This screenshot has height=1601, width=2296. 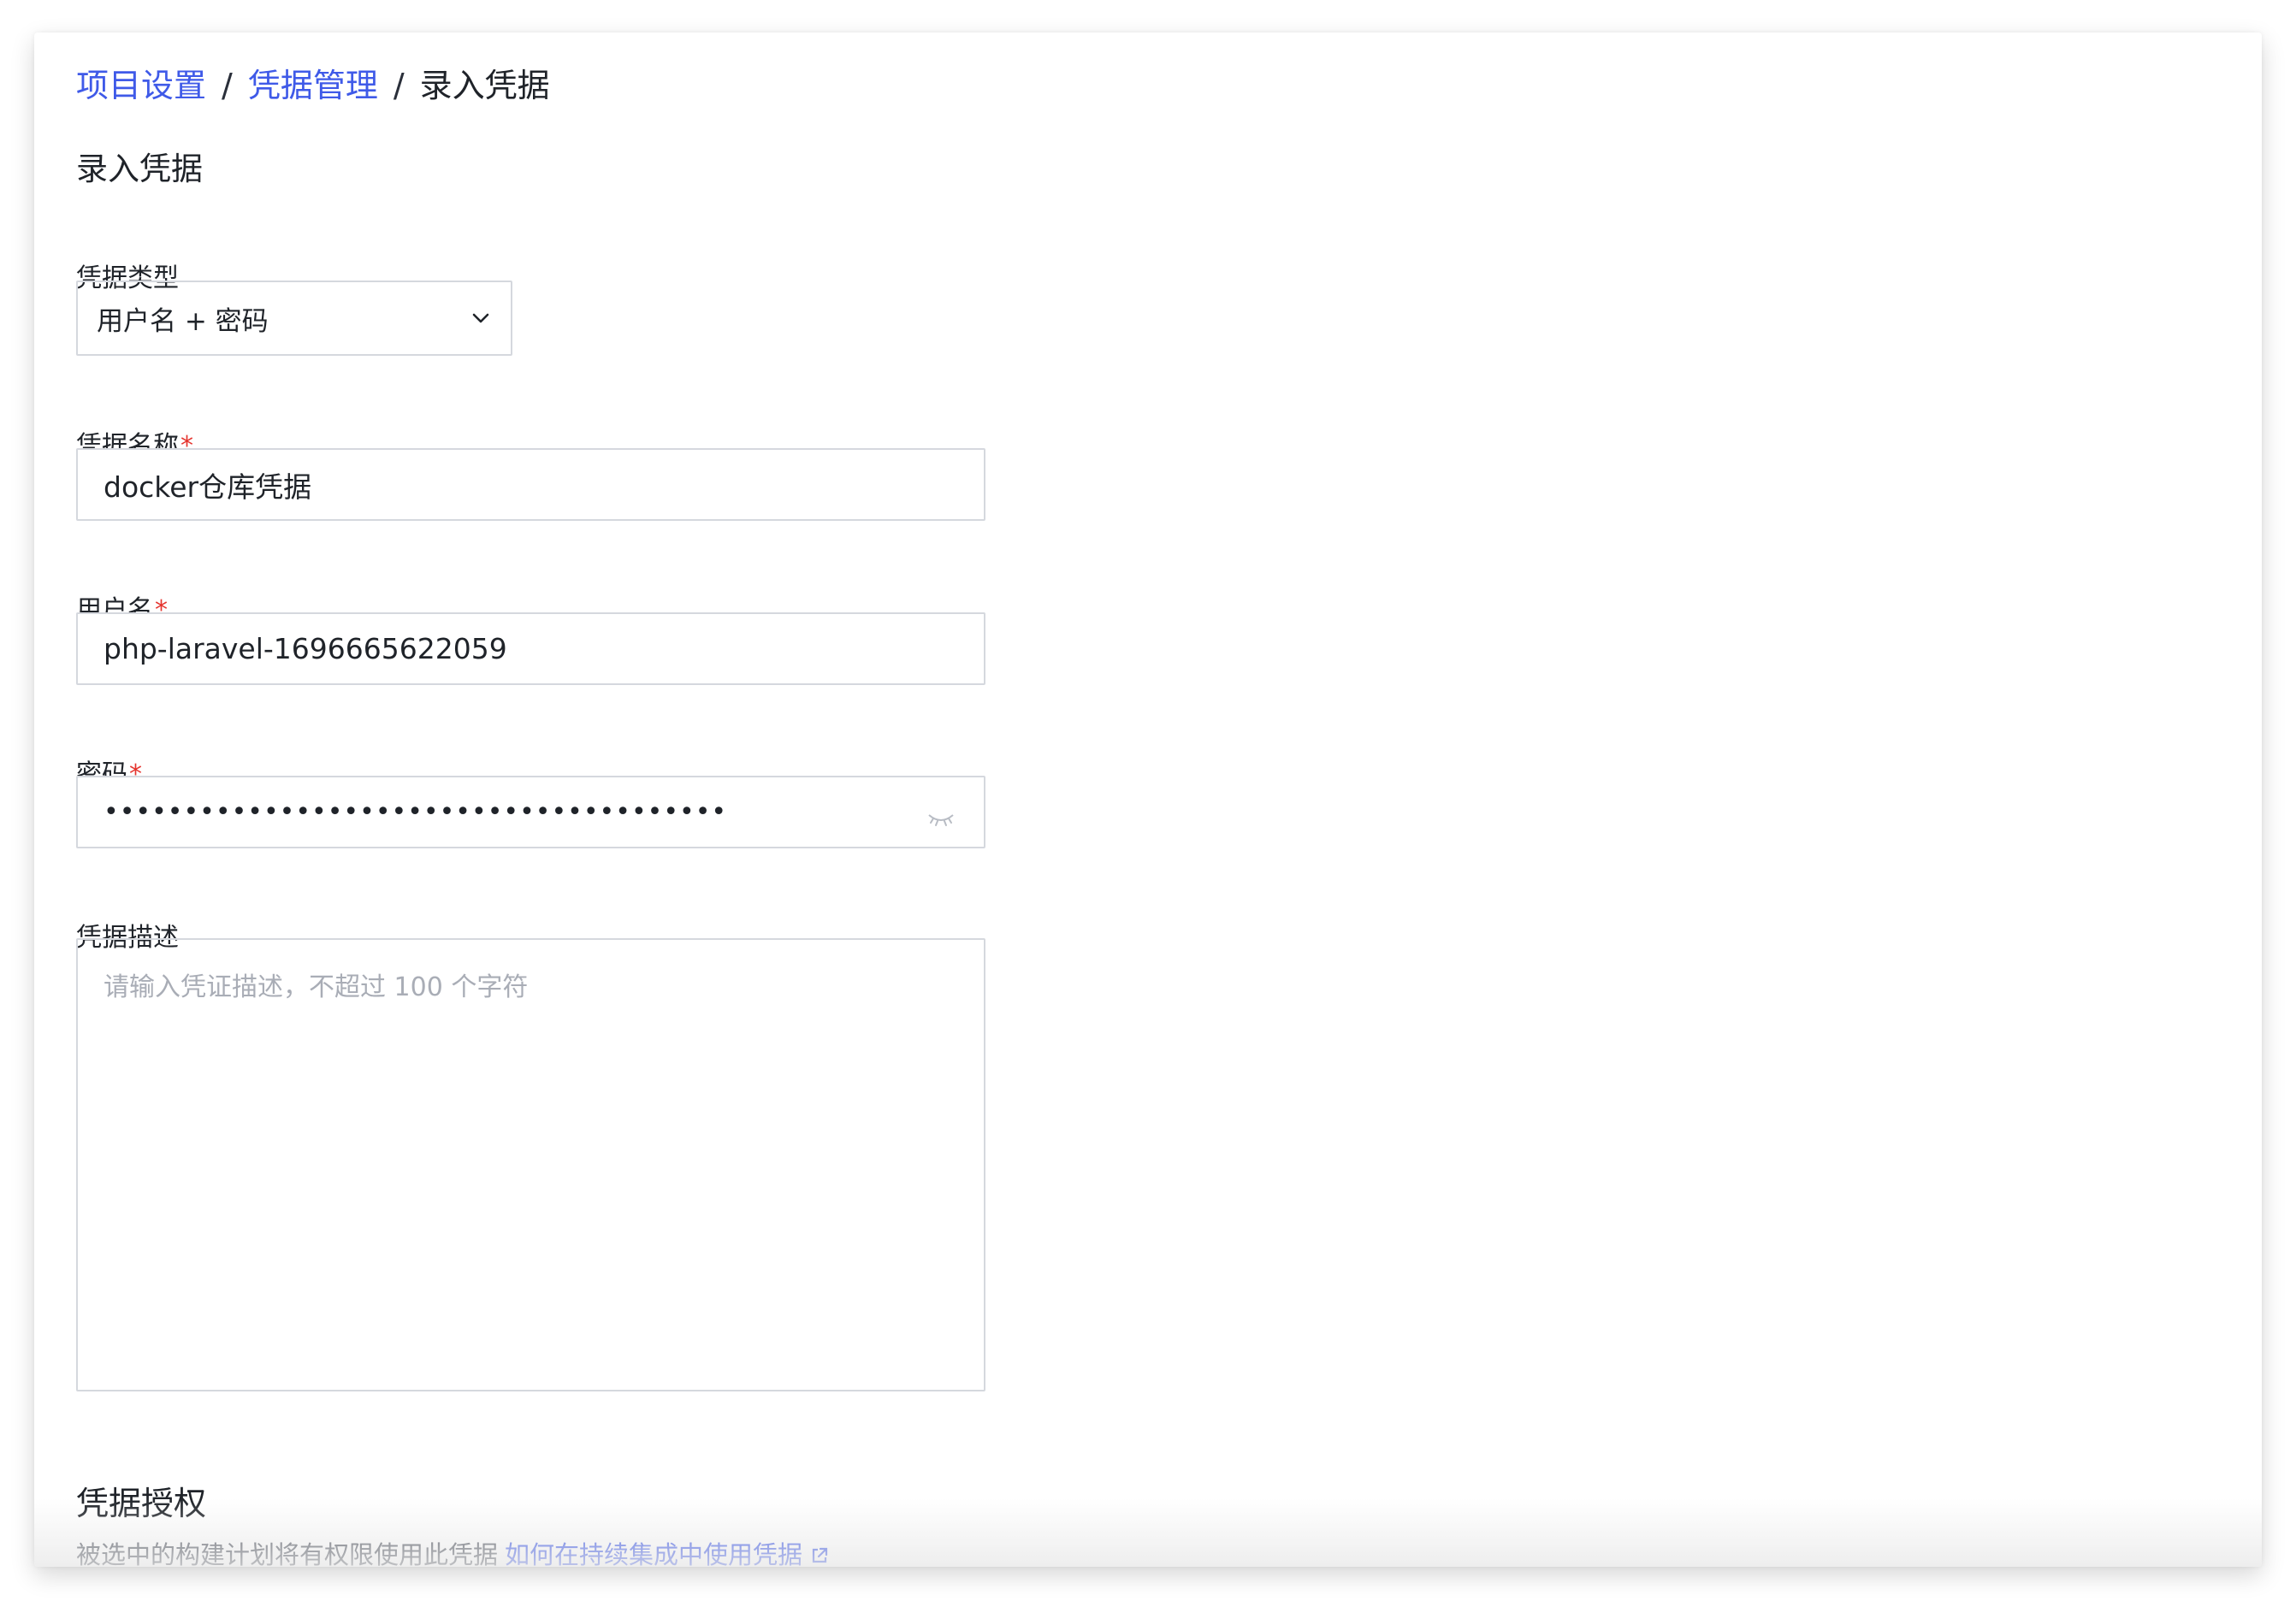 What do you see at coordinates (183, 321) in the screenshot?
I see `credential-type-value: 用户名 + 密码` at bounding box center [183, 321].